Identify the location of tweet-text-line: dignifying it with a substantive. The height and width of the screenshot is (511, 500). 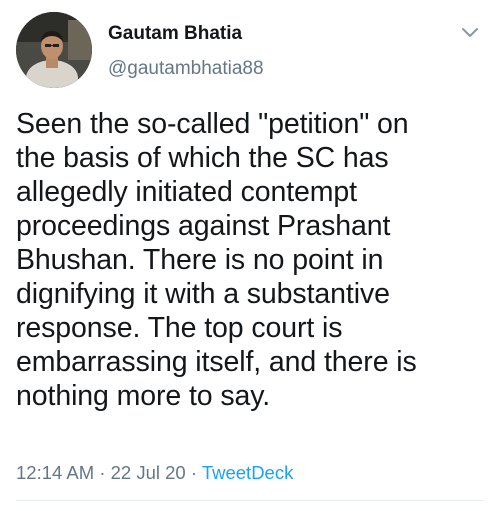
(203, 294).